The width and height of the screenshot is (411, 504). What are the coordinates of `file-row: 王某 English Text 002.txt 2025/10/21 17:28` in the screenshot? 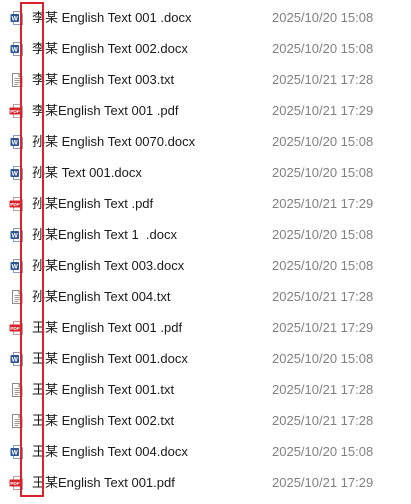 It's located at (205, 421).